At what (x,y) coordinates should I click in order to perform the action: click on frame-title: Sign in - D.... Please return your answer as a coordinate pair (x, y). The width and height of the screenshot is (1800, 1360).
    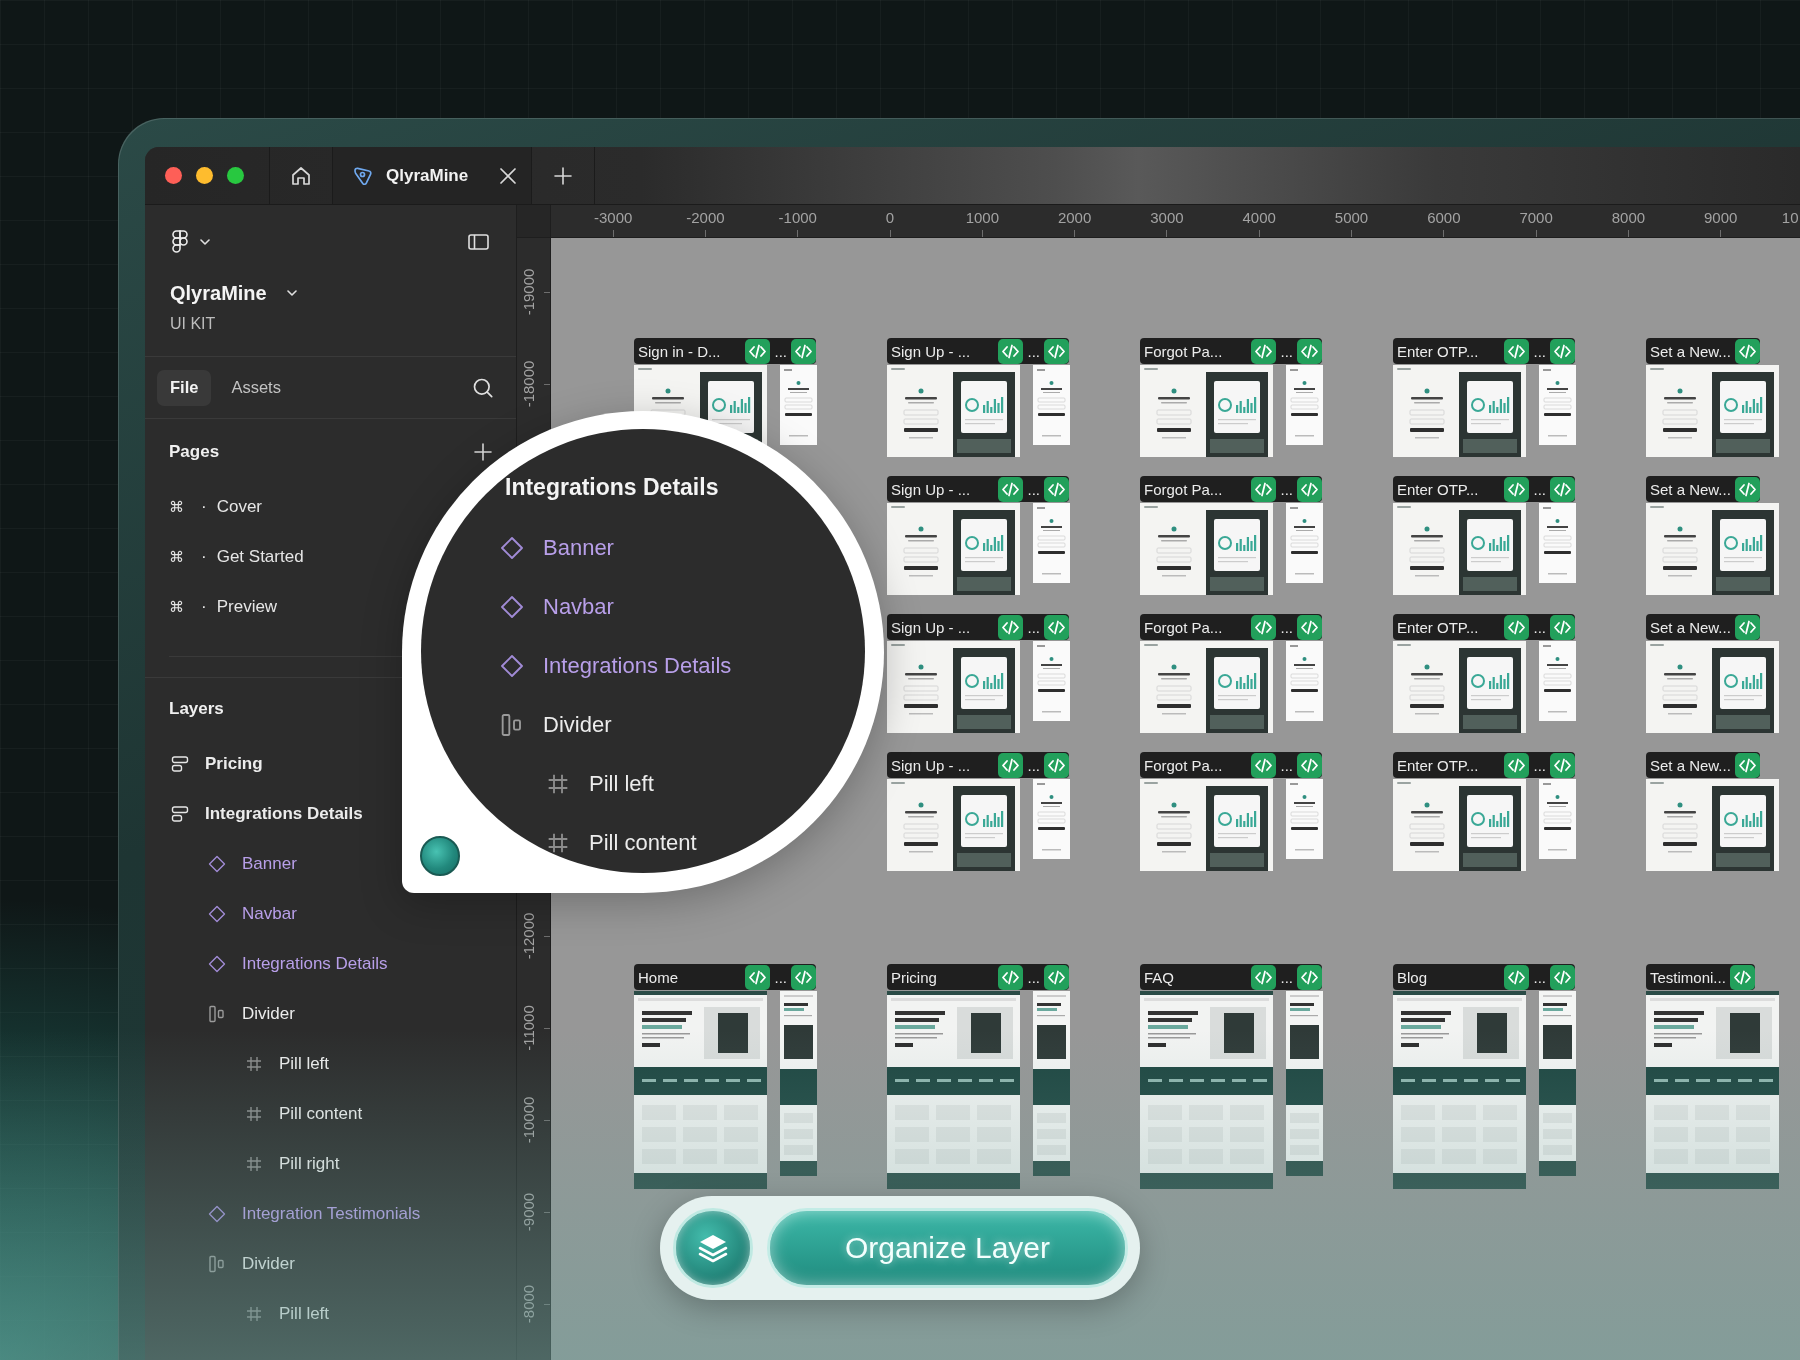
    Looking at the image, I should click on (690, 351).